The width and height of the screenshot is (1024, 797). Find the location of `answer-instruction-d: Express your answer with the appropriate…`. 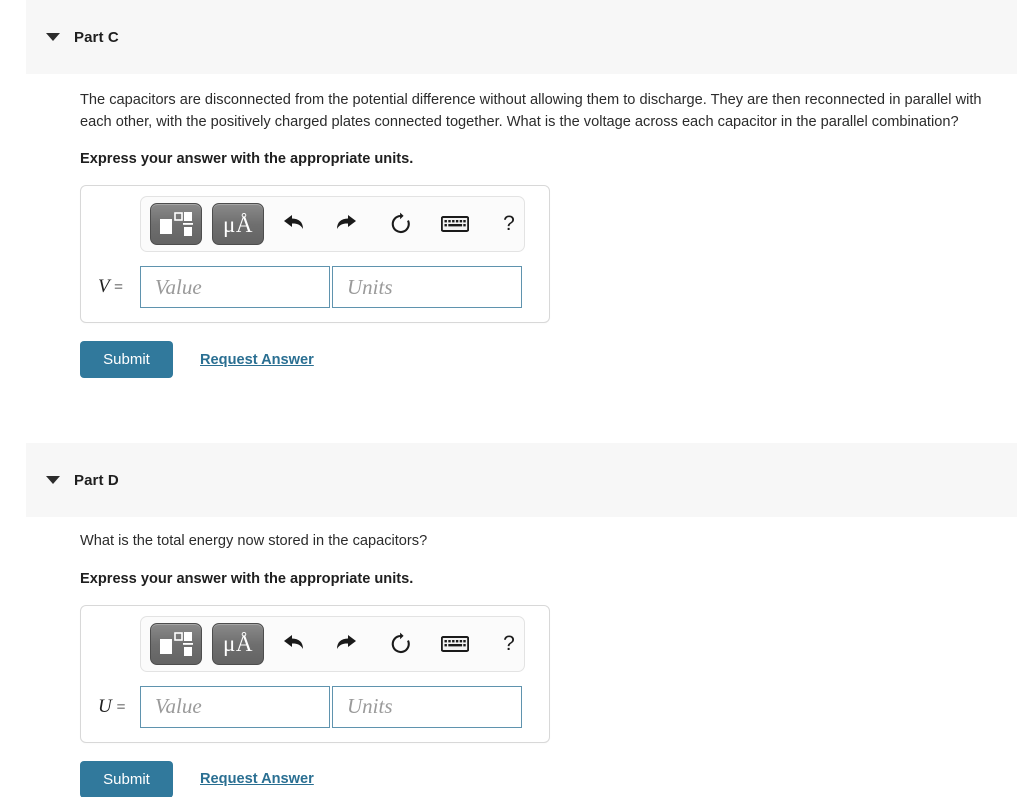

answer-instruction-d: Express your answer with the appropriate… is located at coordinates (247, 578).